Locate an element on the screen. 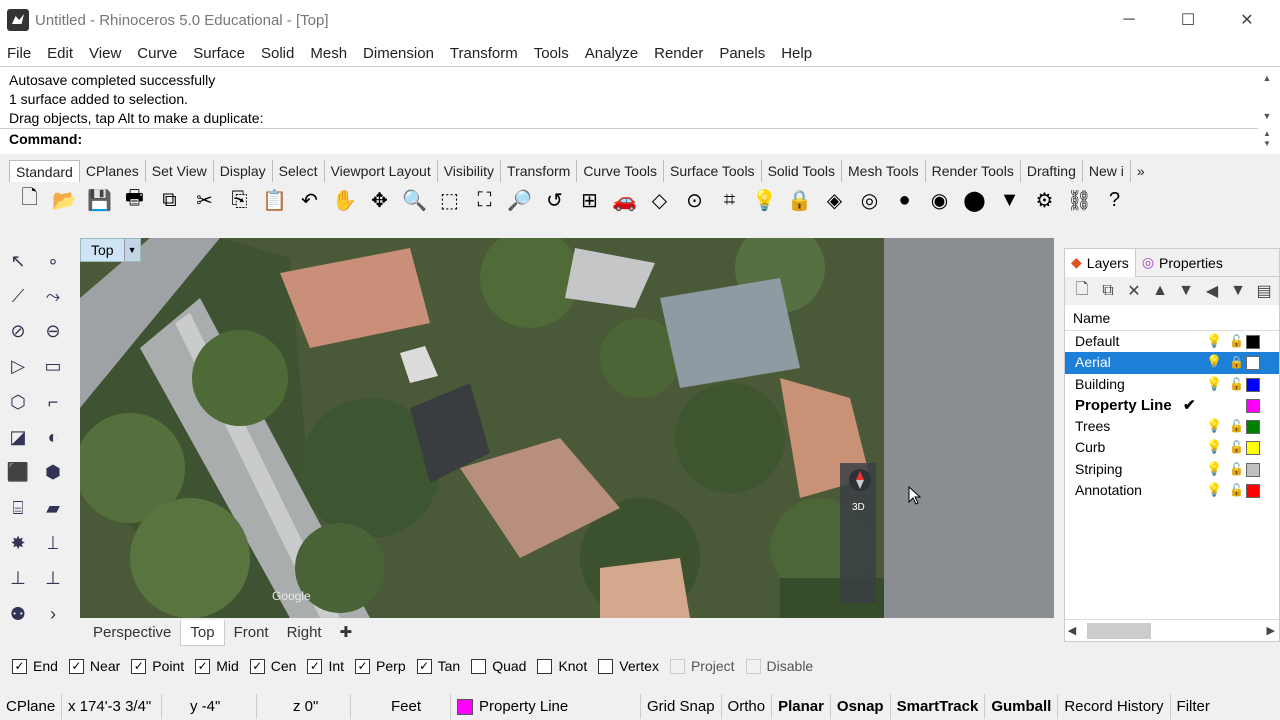 This screenshot has width=1280, height=720. undo-view-icon: ↺ is located at coordinates (554, 200).